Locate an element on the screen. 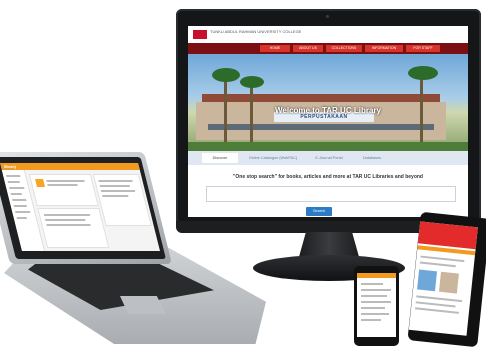  nav-item-collections: COLLECTIONS is located at coordinates (344, 48).